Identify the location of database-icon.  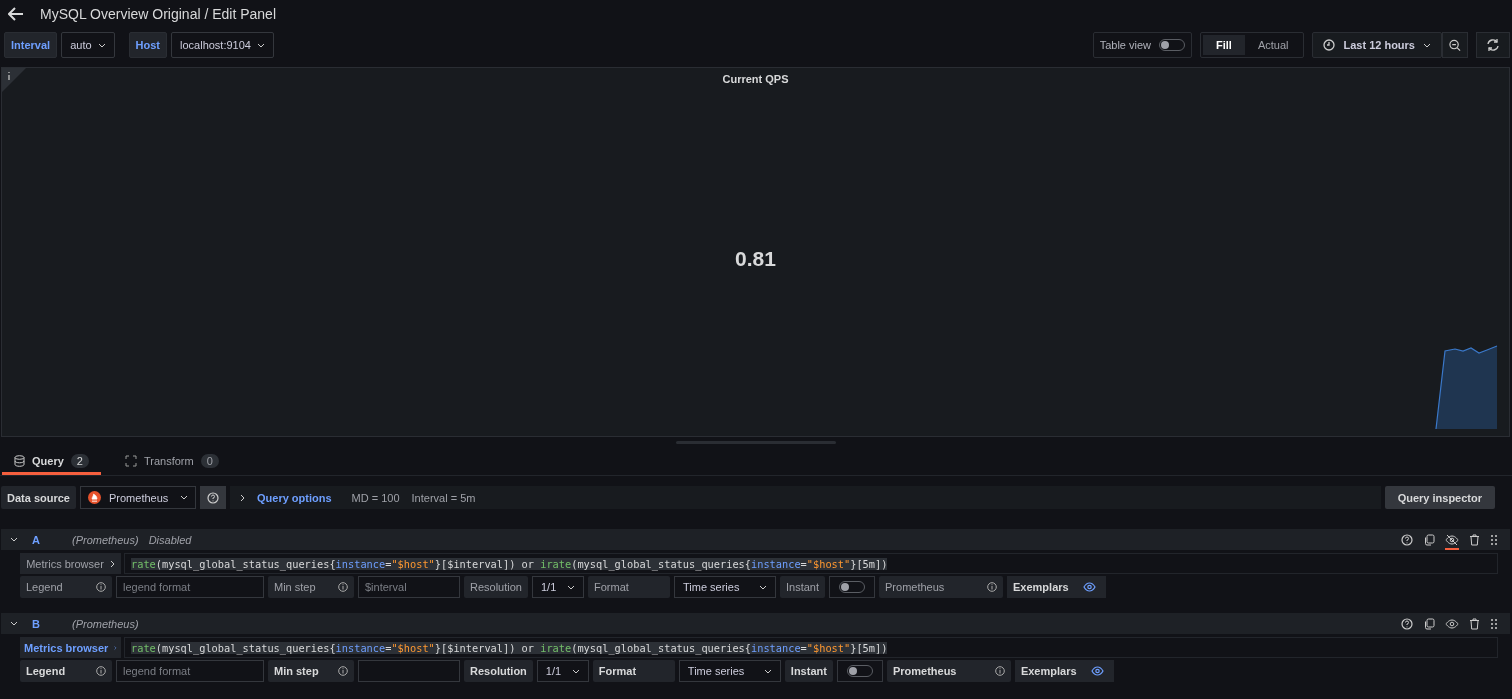
(19, 461).